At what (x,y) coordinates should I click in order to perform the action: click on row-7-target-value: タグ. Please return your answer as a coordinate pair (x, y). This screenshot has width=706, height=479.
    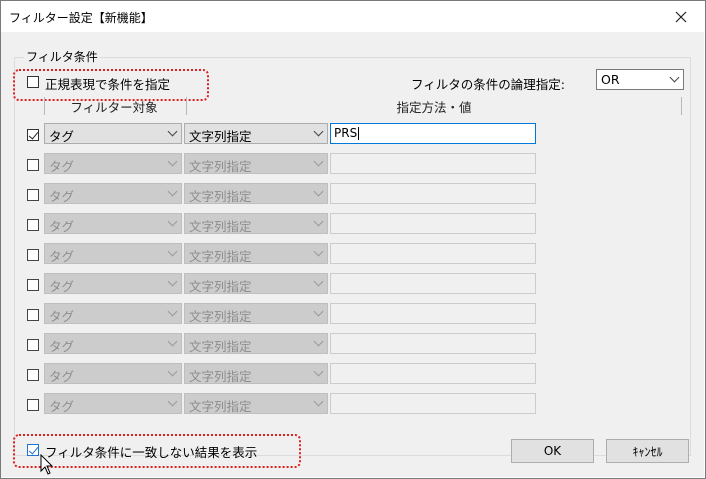
    Looking at the image, I should click on (62, 316).